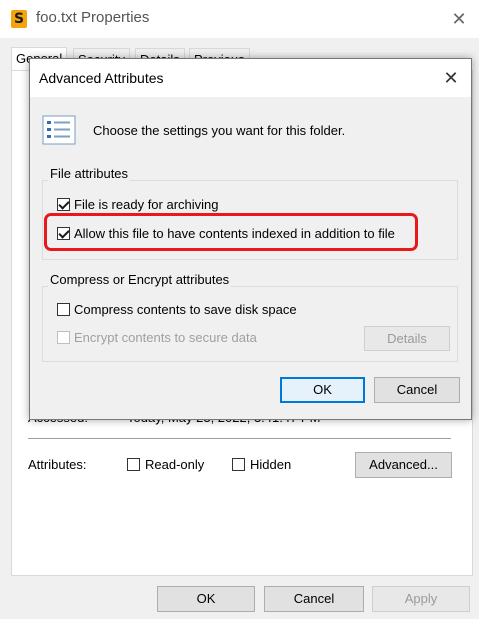 The height and width of the screenshot is (619, 479). What do you see at coordinates (63, 204) in the screenshot?
I see `archive-checkbox` at bounding box center [63, 204].